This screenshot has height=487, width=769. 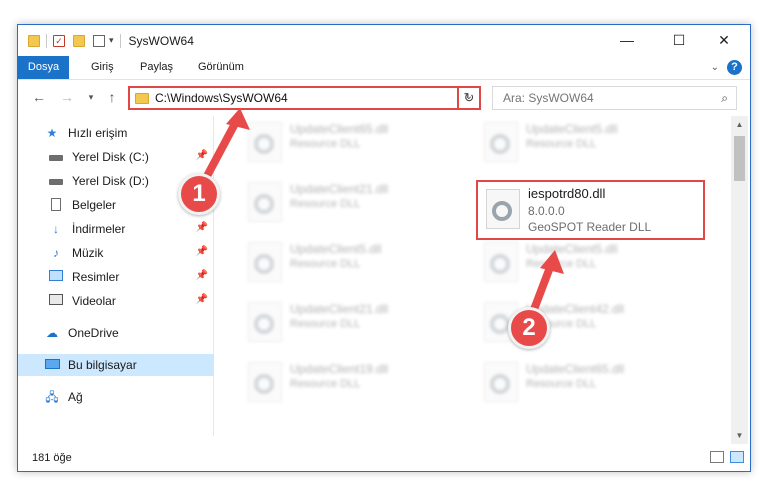 I want to click on details-view-icon, so click(x=717, y=457).